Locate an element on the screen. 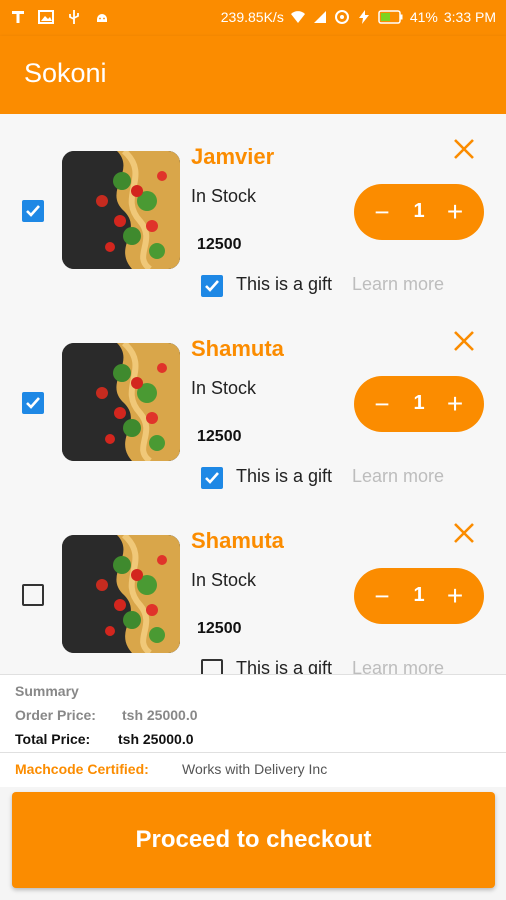 The height and width of the screenshot is (900, 506). notification-t-icon is located at coordinates (18, 17).